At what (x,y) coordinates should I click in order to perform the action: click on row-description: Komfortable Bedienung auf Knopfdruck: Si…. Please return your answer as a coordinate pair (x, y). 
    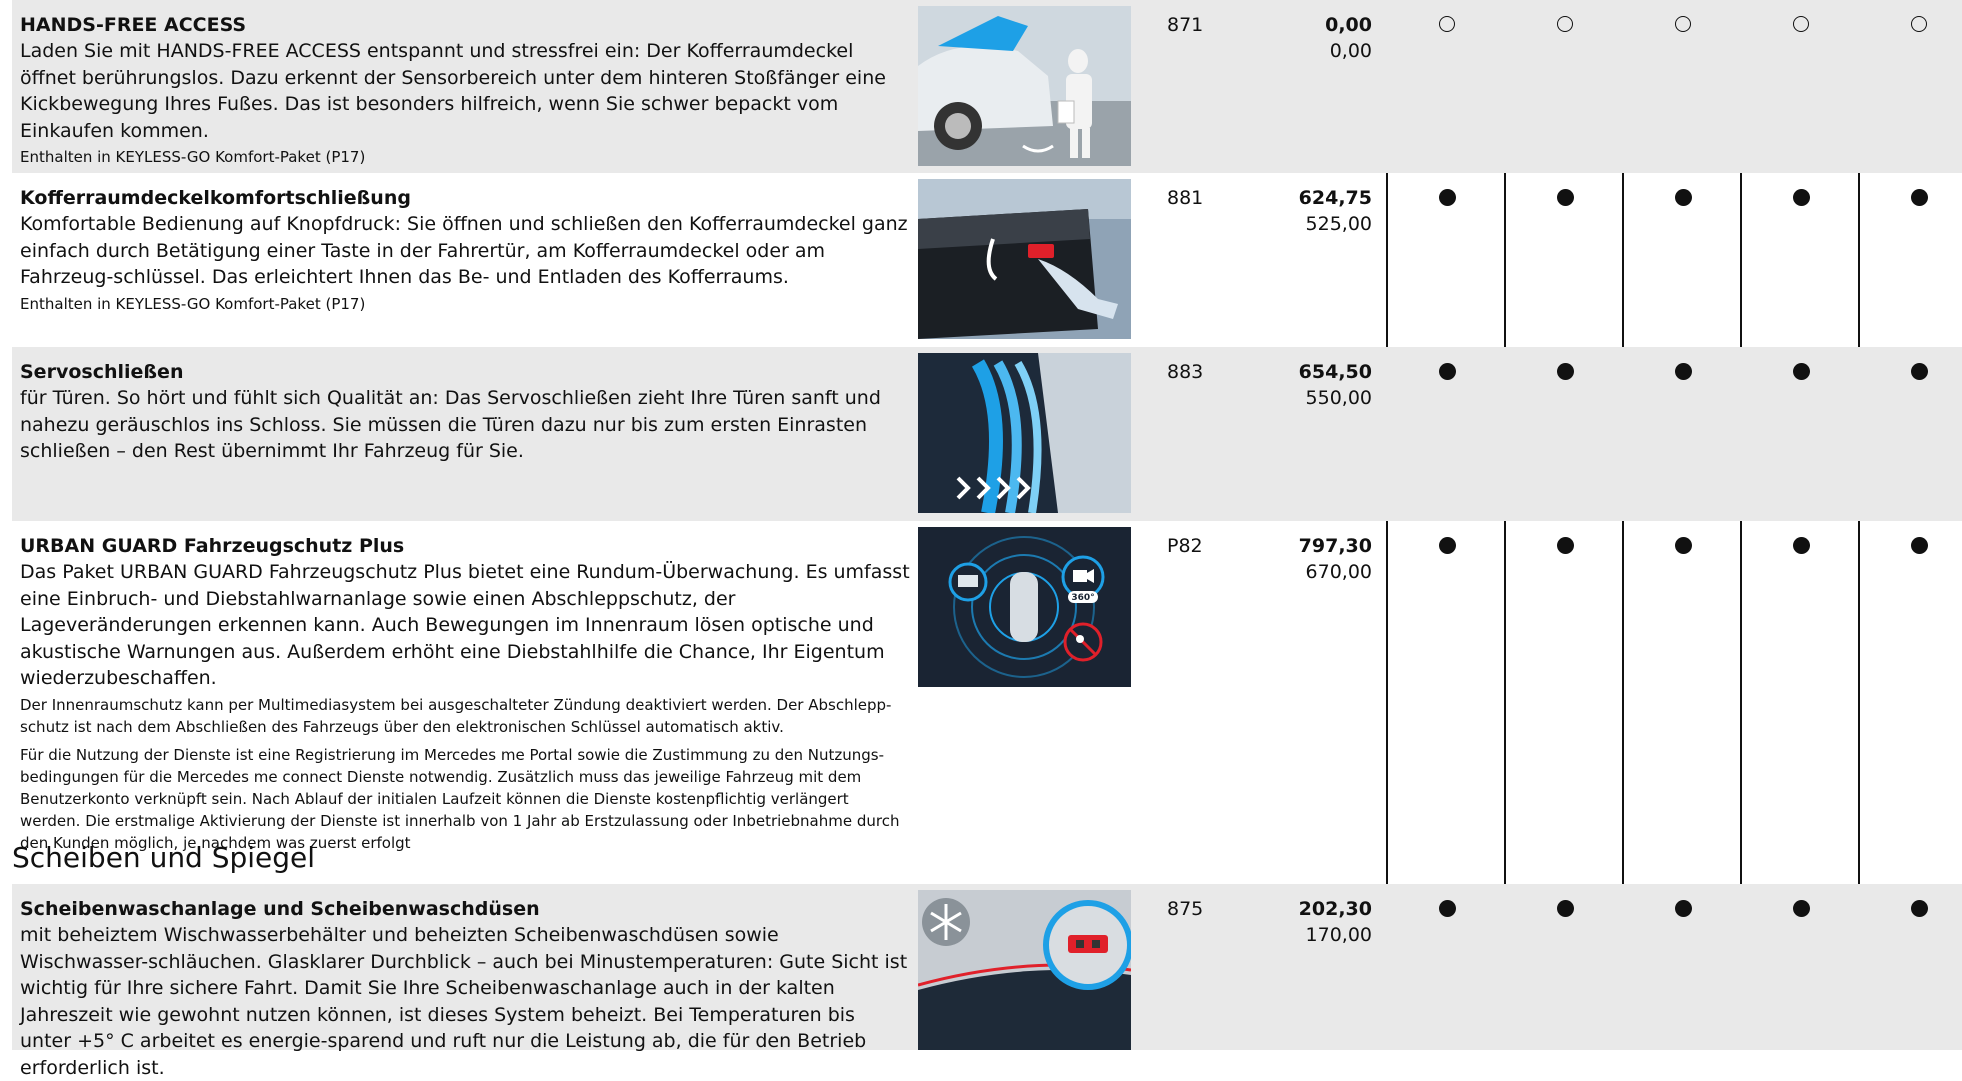
    Looking at the image, I should click on (464, 250).